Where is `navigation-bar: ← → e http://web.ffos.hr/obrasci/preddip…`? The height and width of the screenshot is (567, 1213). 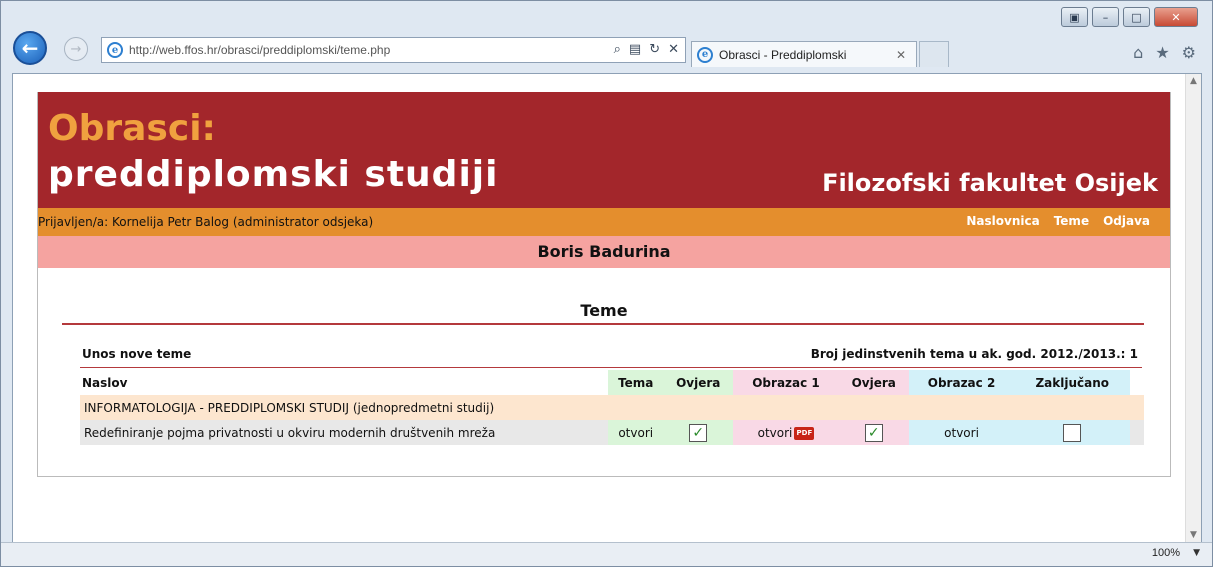
navigation-bar: ← → e http://web.ffos.hr/obrasci/preddip… is located at coordinates (606, 47).